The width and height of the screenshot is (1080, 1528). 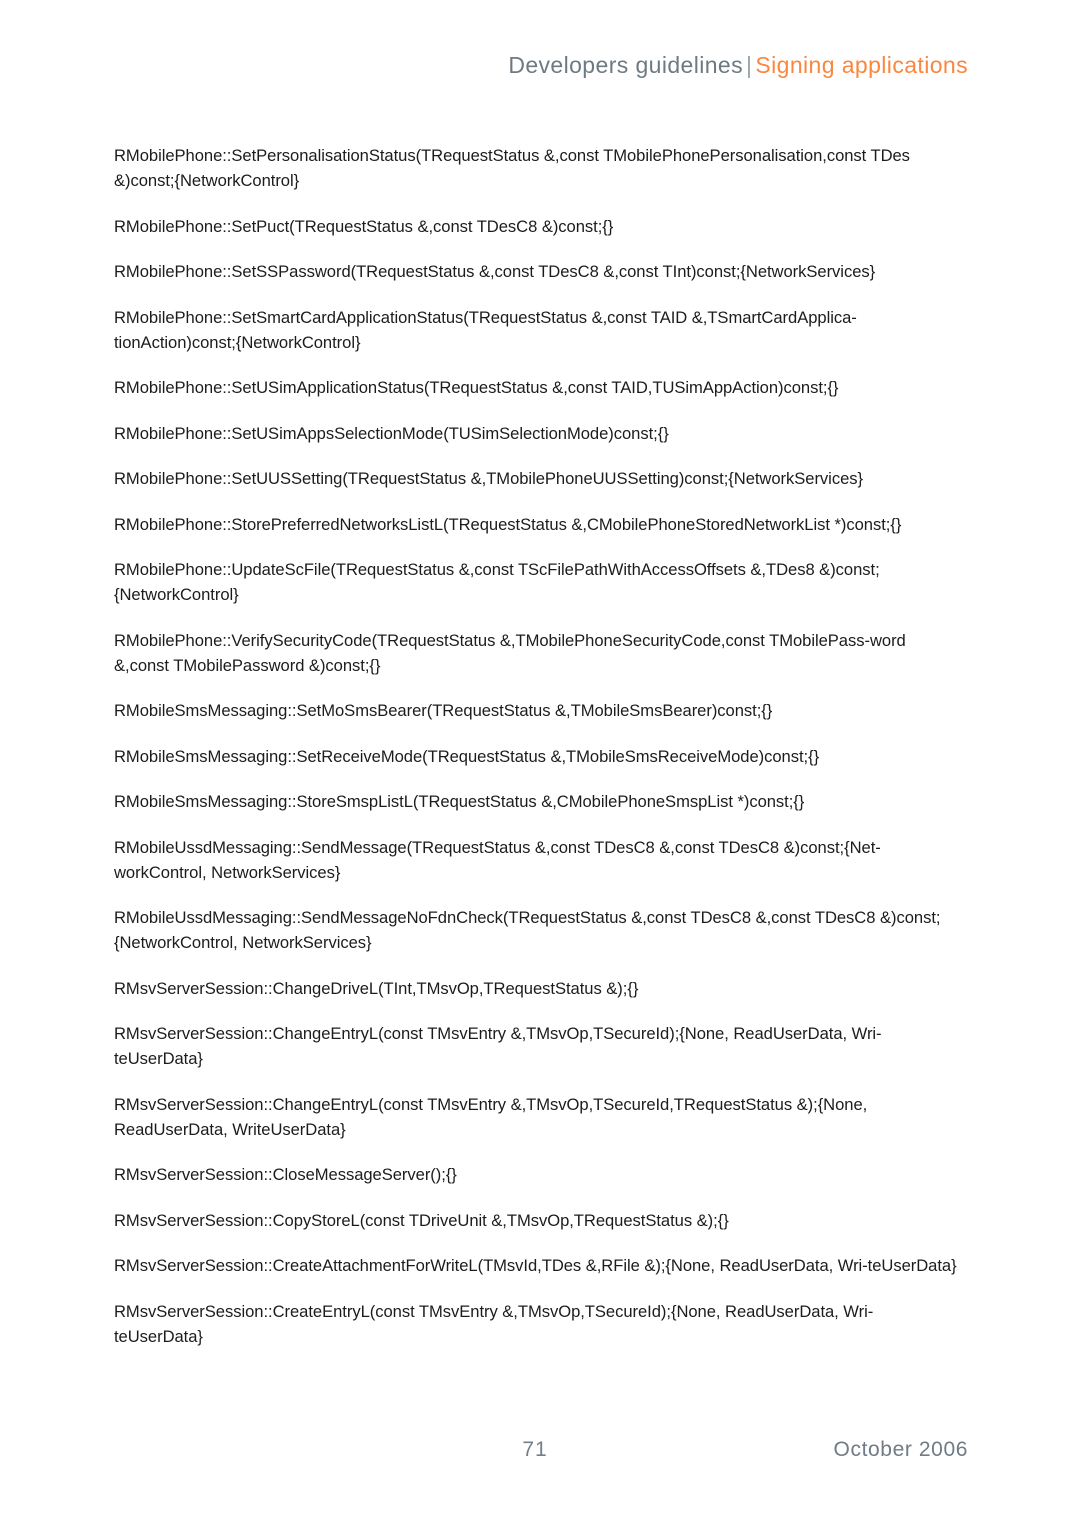 What do you see at coordinates (900, 1449) in the screenshot?
I see `footer-date: October 2006` at bounding box center [900, 1449].